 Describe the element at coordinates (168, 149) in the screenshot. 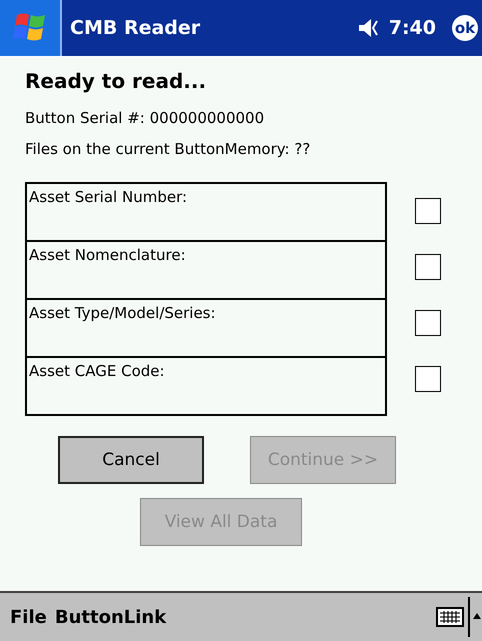

I see `info-text: Files on the current ButtonMemory: ??` at that location.